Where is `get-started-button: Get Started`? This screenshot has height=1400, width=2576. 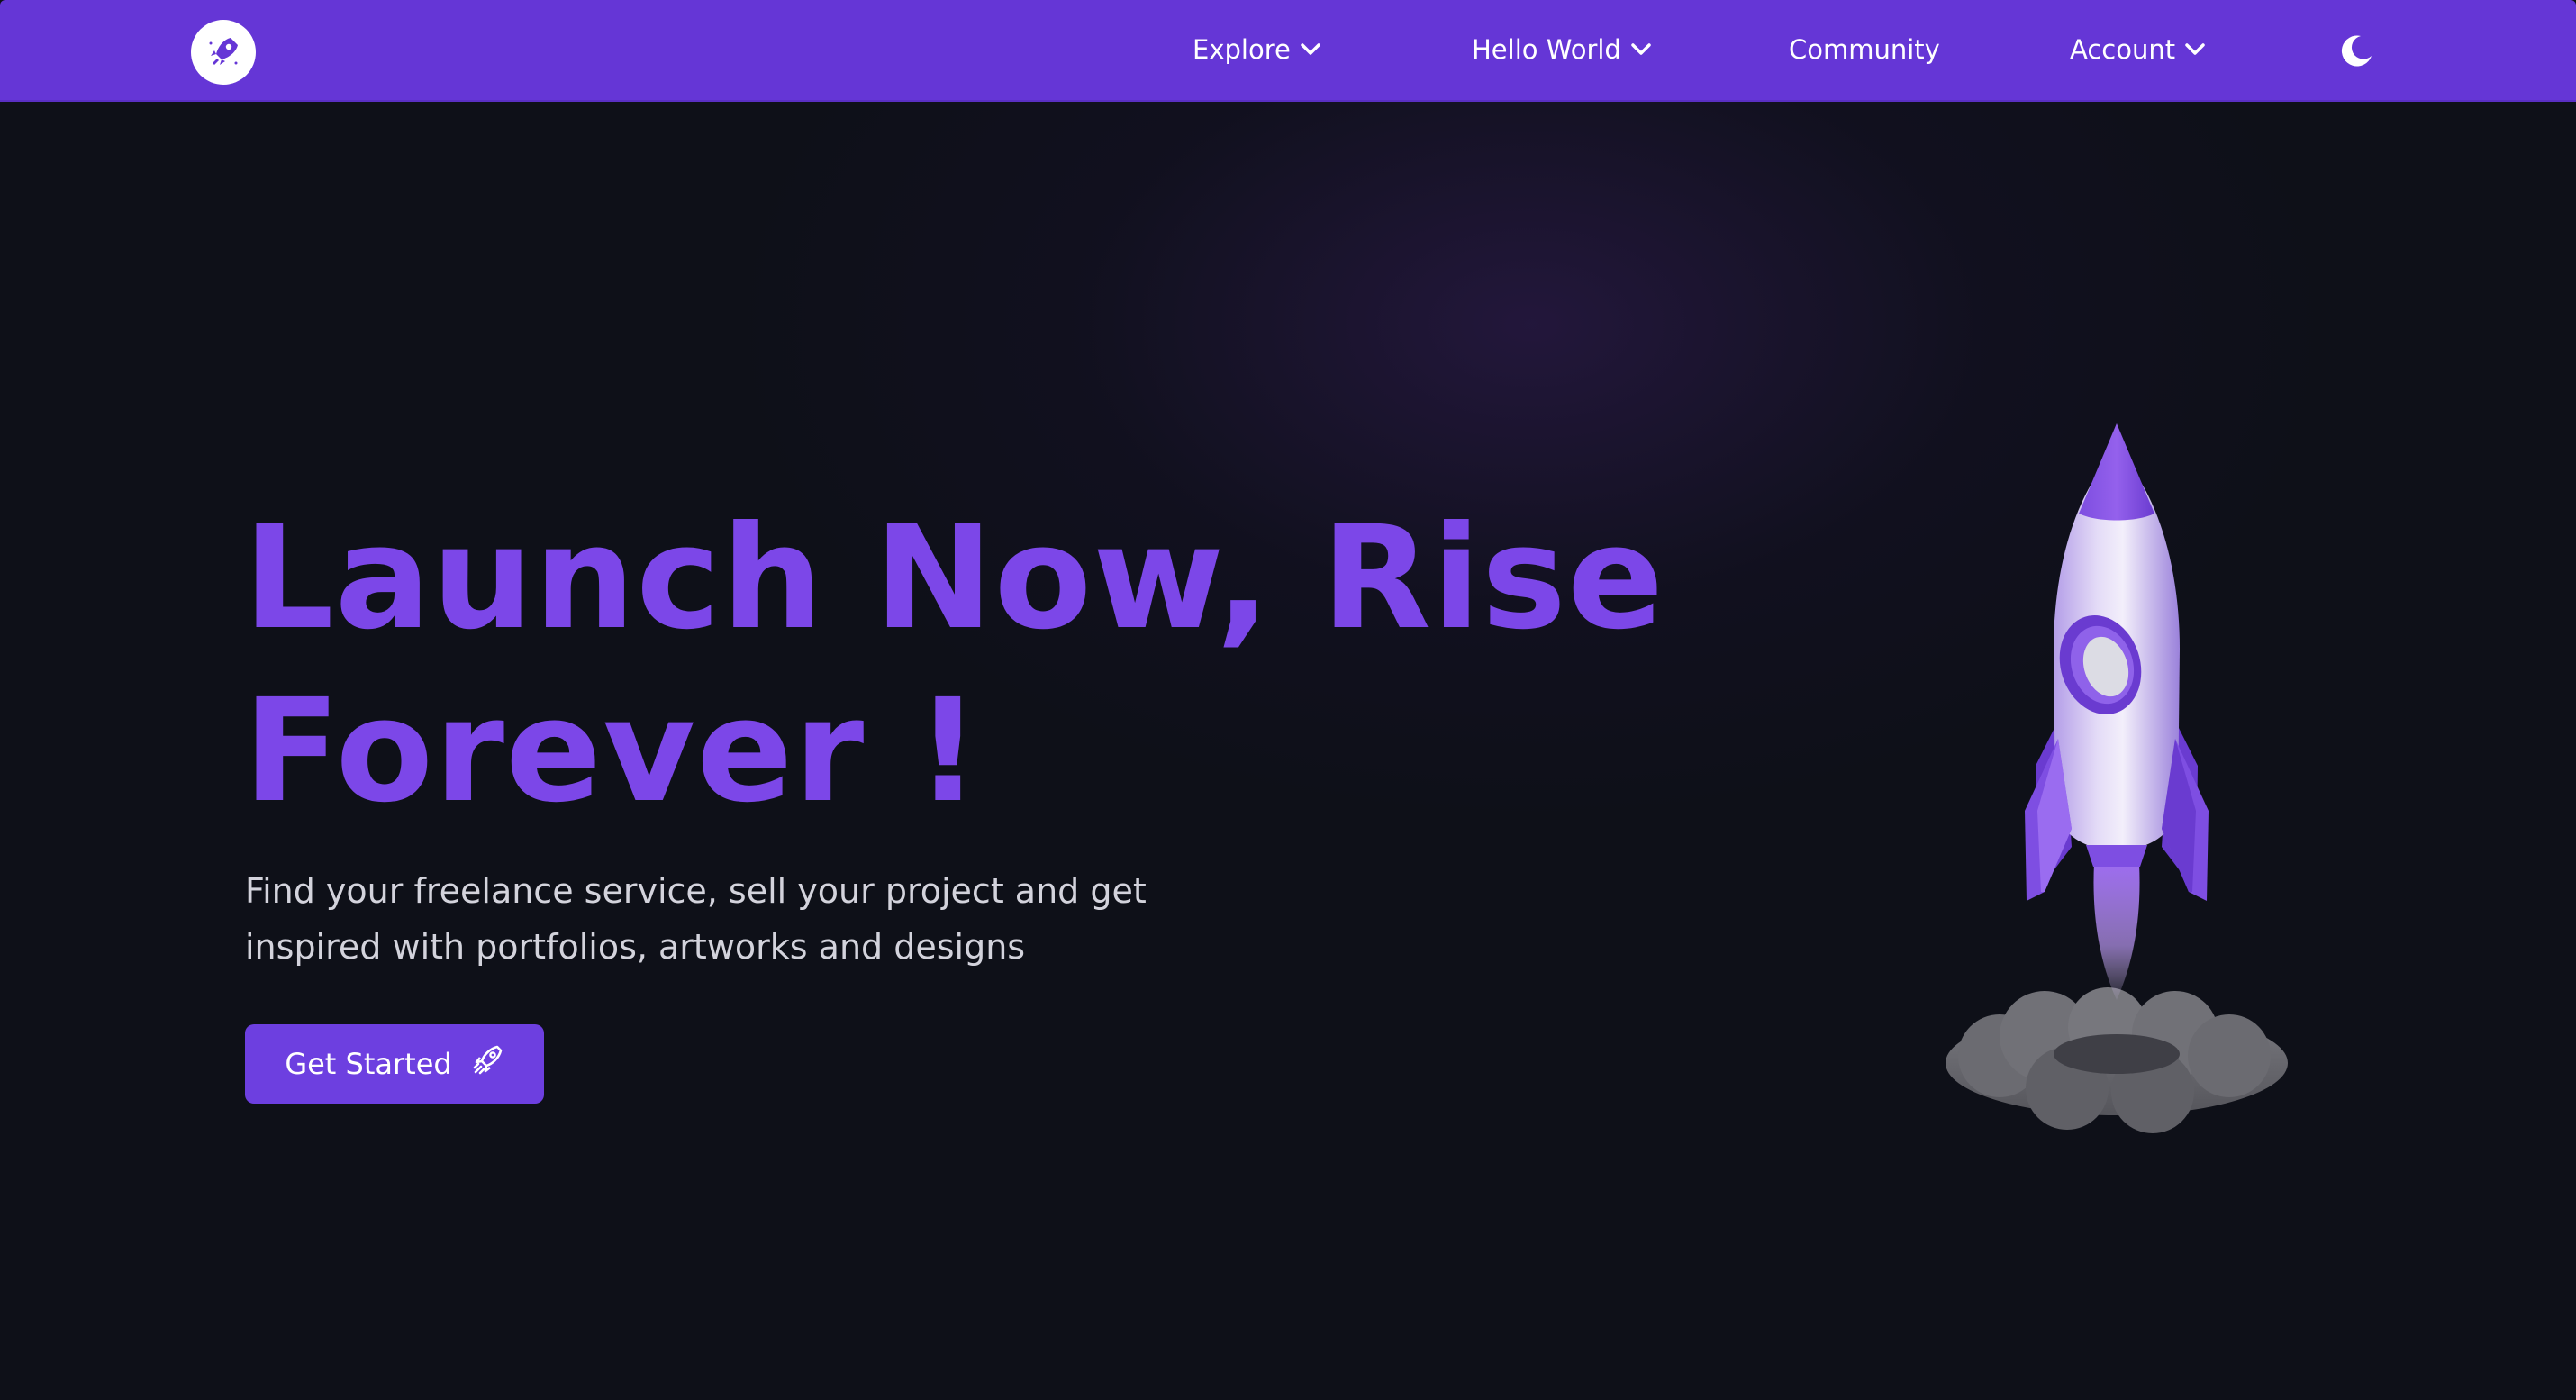 get-started-button: Get Started is located at coordinates (394, 1064).